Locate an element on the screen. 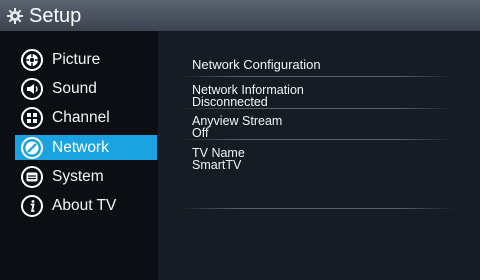 The width and height of the screenshot is (480, 280). channel-icon is located at coordinates (32, 117).